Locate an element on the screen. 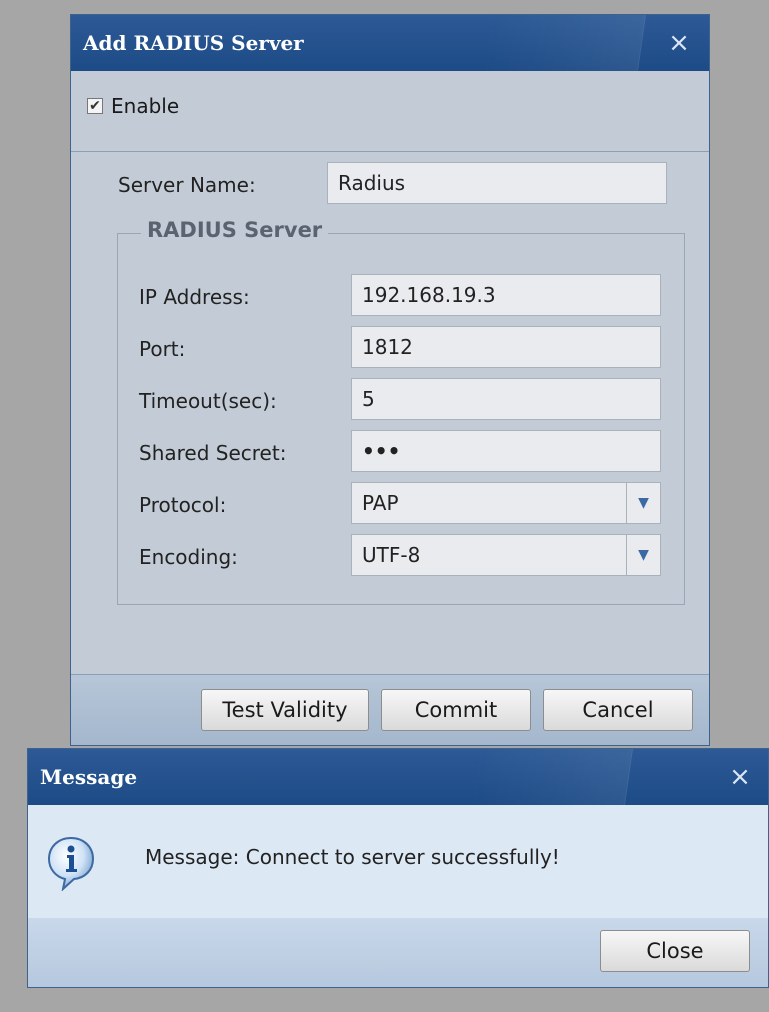 The height and width of the screenshot is (1012, 769). commit-button: Commit is located at coordinates (456, 710).